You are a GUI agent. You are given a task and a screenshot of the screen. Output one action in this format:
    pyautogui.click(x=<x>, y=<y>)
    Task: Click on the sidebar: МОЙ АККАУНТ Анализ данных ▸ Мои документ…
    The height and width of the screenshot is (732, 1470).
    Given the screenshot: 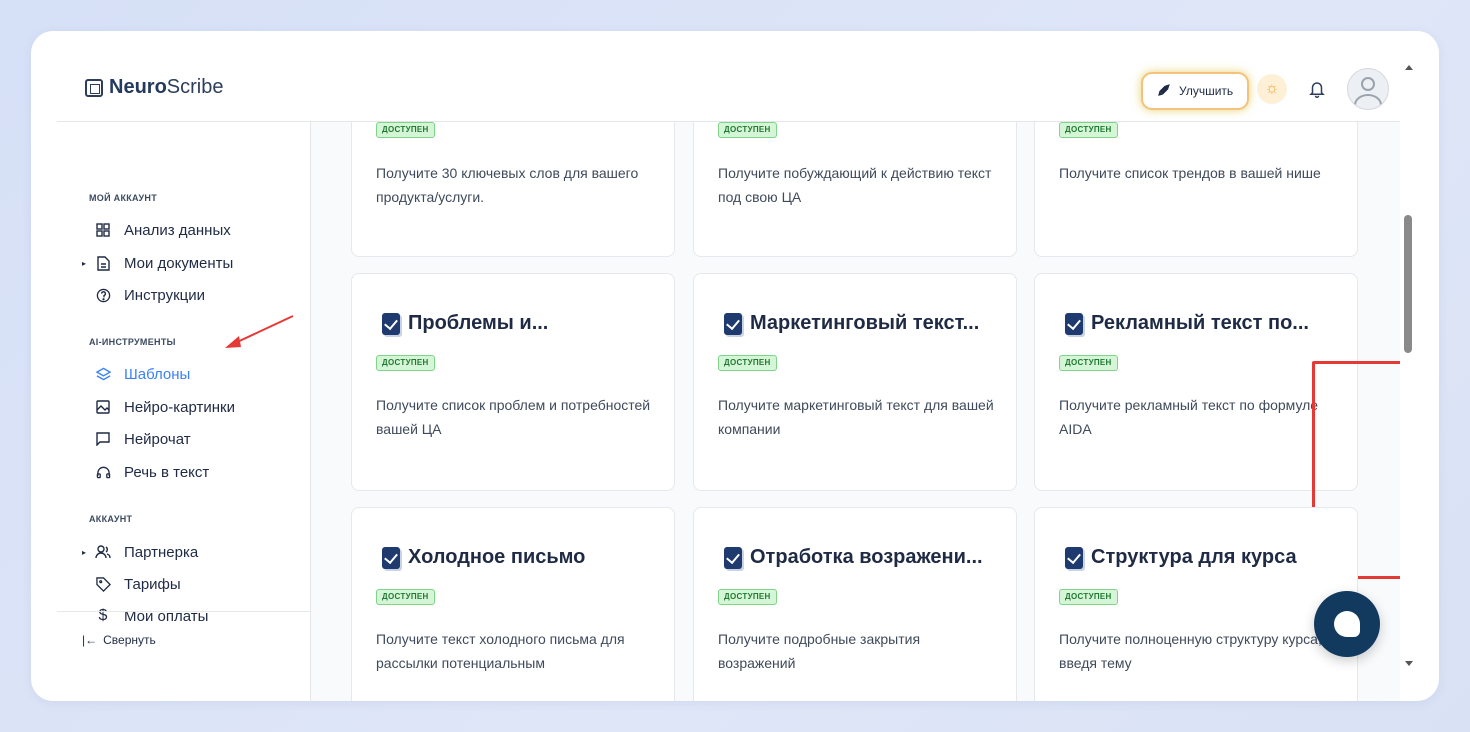 What is the action you would take?
    pyautogui.click(x=184, y=411)
    